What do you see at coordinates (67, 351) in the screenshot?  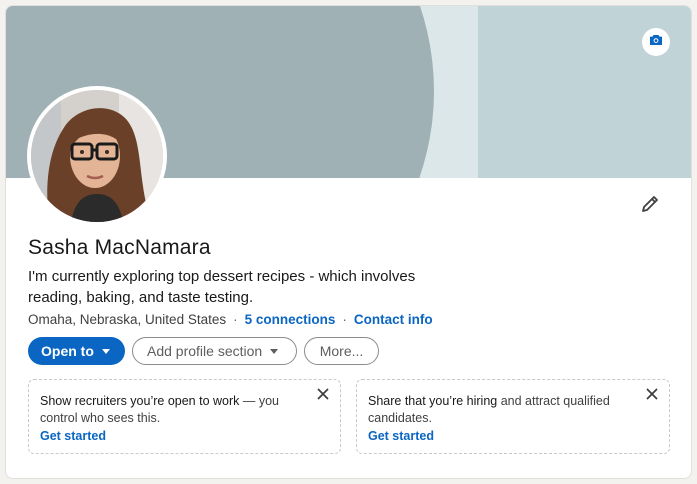 I see `open-to-label: Open to` at bounding box center [67, 351].